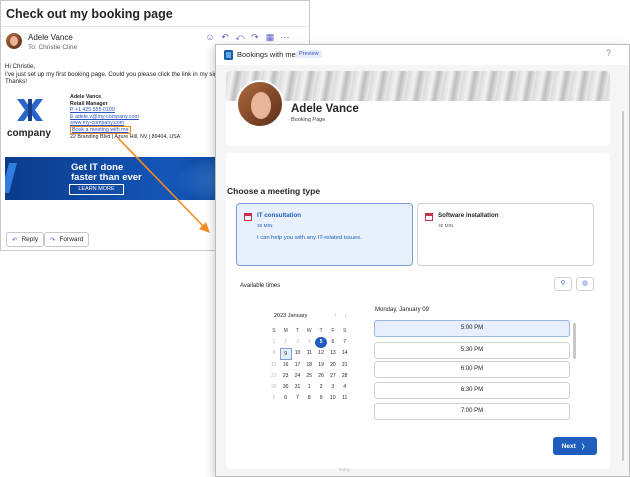 This screenshot has width=630, height=477. What do you see at coordinates (333, 365) in the screenshot?
I see `calendar-day: 20` at bounding box center [333, 365].